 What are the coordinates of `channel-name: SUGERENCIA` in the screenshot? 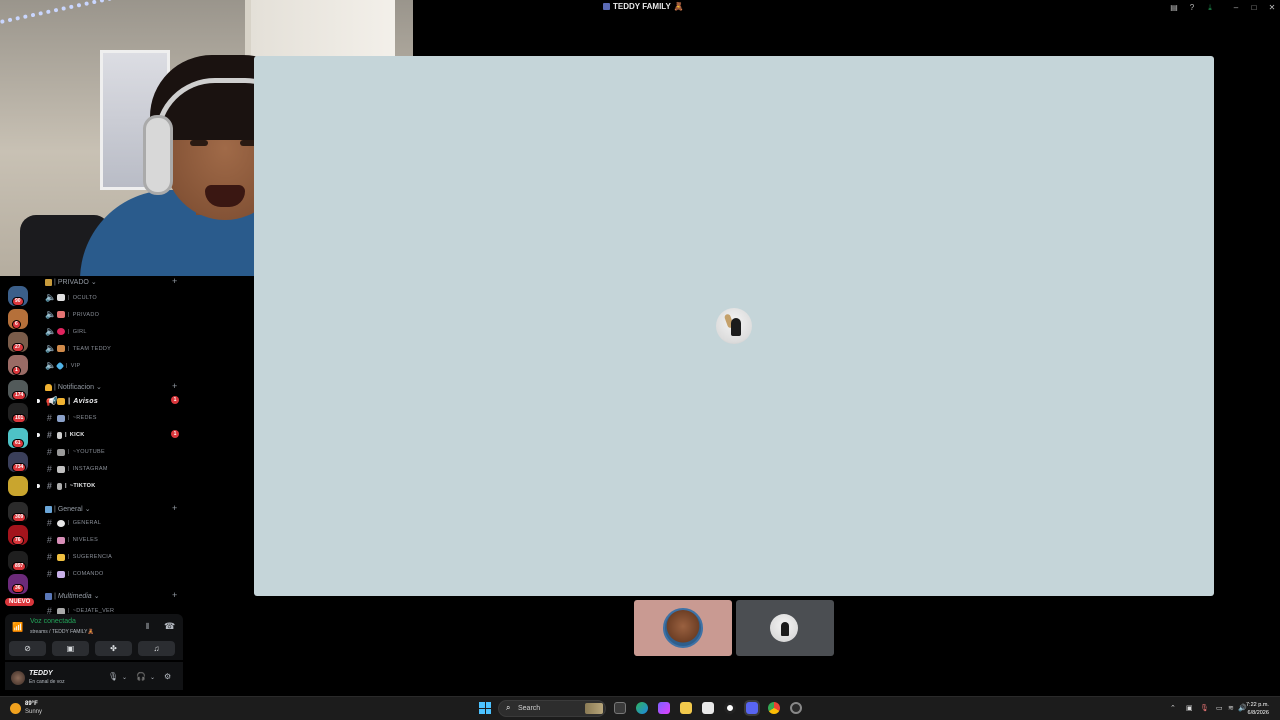 It's located at (92, 557).